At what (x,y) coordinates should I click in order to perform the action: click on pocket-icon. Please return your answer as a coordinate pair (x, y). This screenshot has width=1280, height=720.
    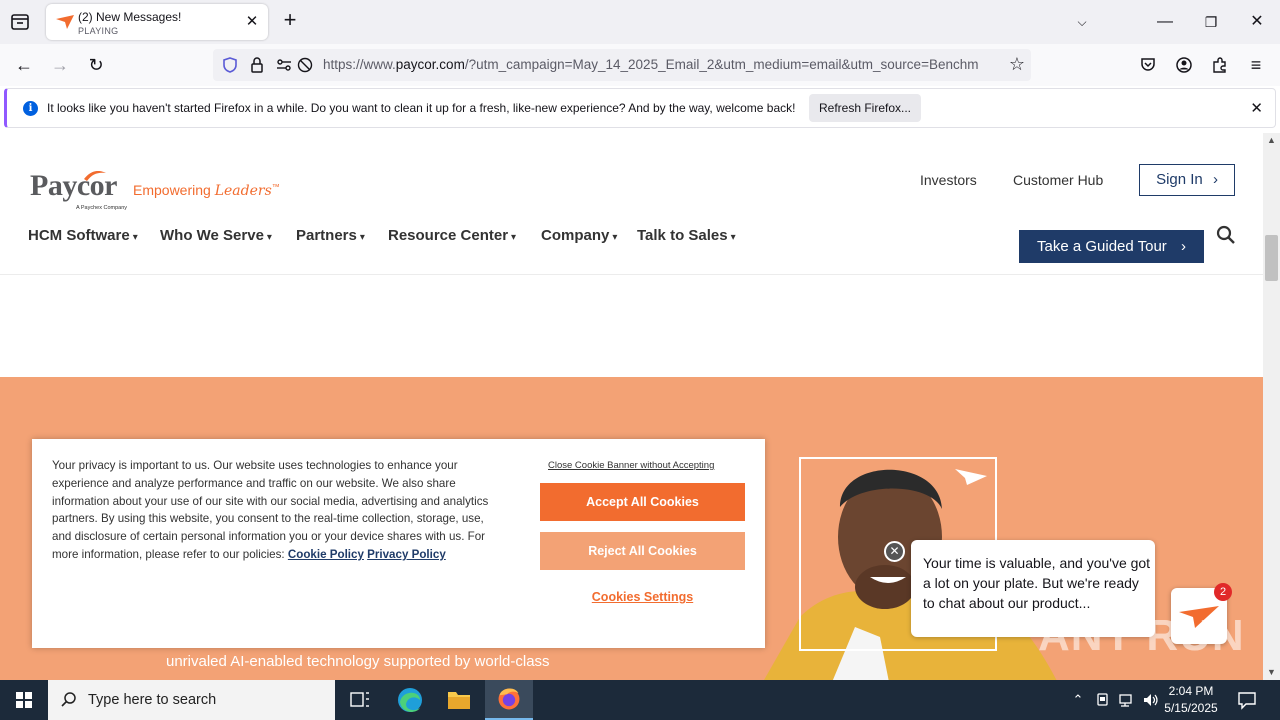
    Looking at the image, I should click on (1148, 65).